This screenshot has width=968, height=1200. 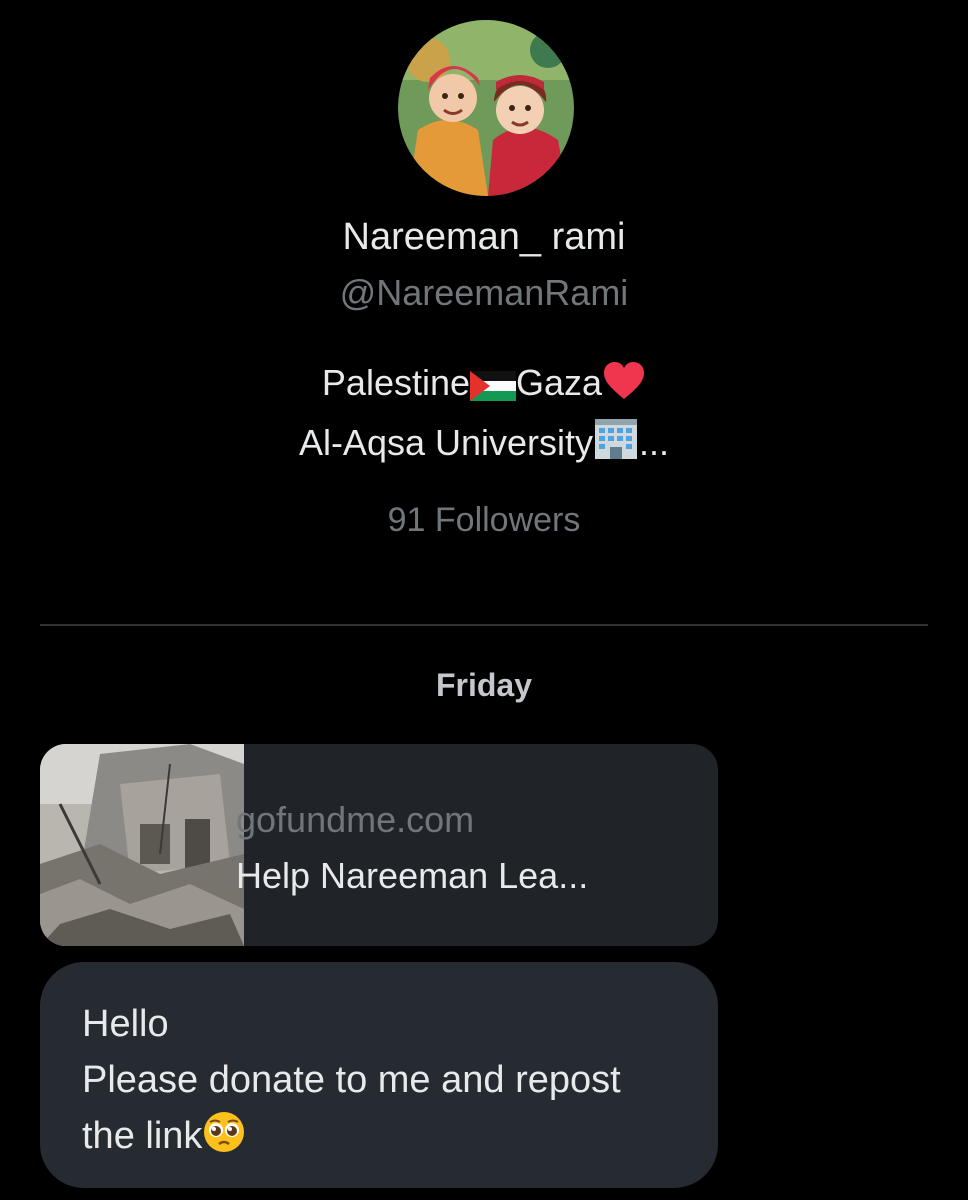 What do you see at coordinates (125, 1024) in the screenshot?
I see `message-line-1: Hello` at bounding box center [125, 1024].